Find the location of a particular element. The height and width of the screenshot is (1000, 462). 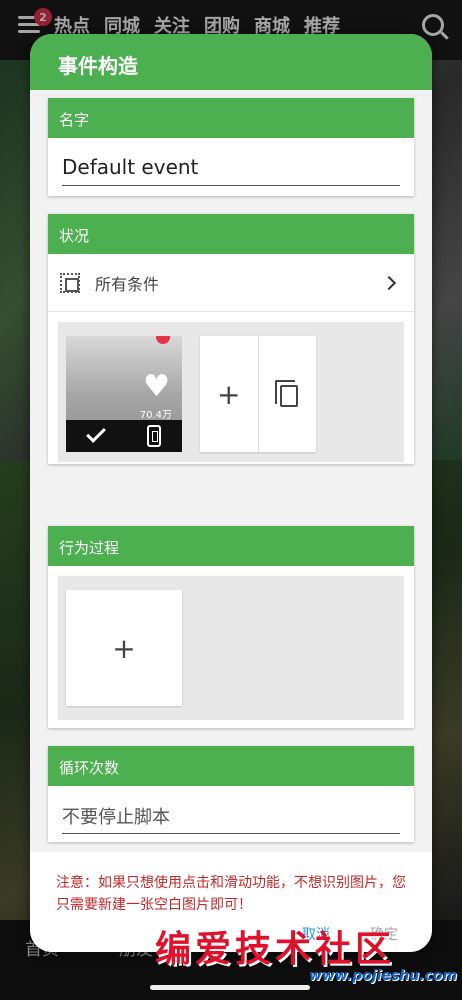

all-conditions-label: 所有条件 is located at coordinates (127, 284).